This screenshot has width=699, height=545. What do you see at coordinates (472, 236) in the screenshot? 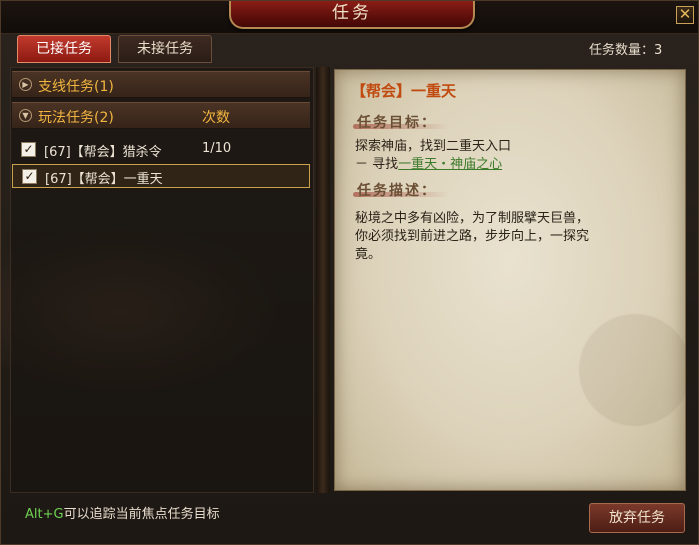
I see `description-line: 你必须找到前进之路，步步向上，一探究` at bounding box center [472, 236].